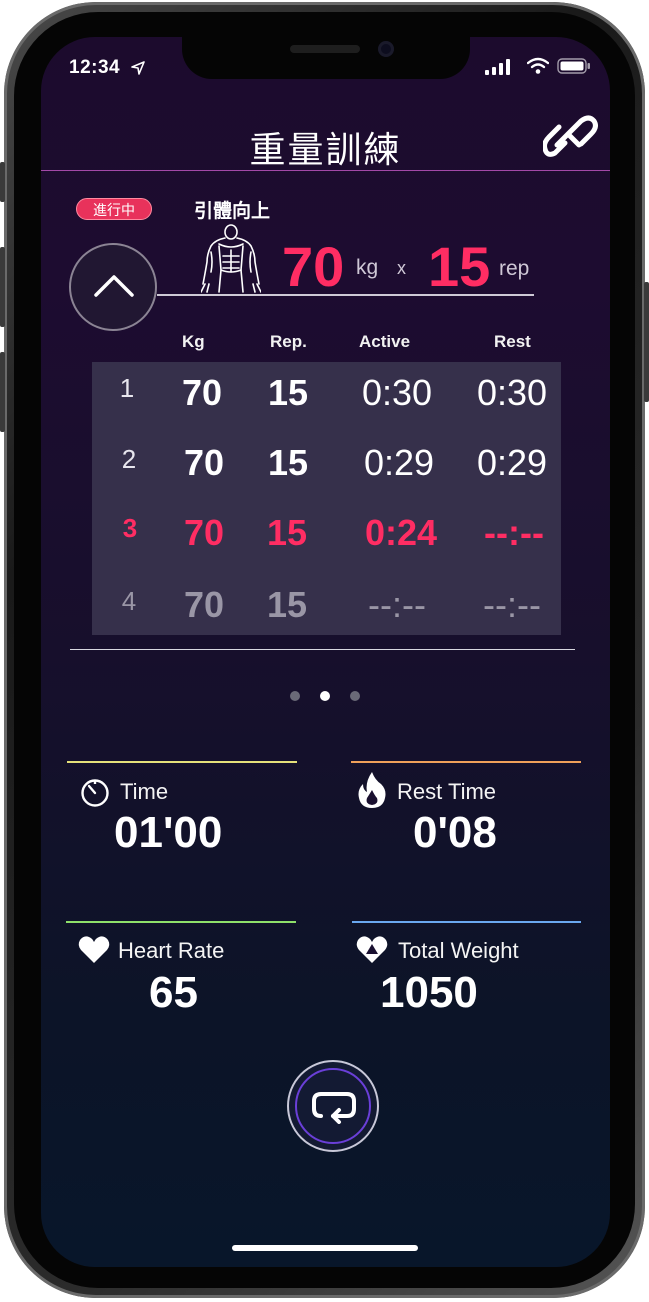  What do you see at coordinates (397, 392) in the screenshot?
I see `set-active: 0:30` at bounding box center [397, 392].